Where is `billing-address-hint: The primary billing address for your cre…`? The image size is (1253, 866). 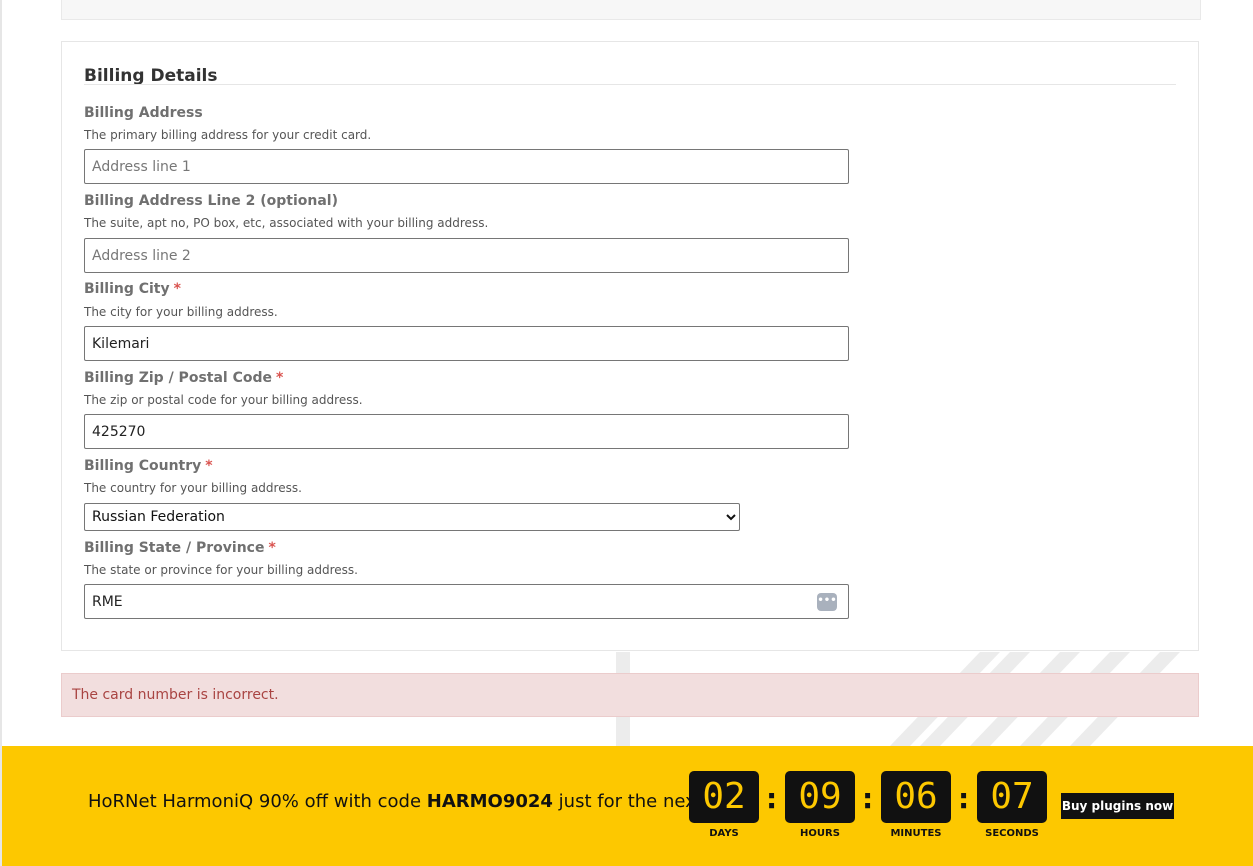
billing-address-hint: The primary billing address for your cre… is located at coordinates (228, 135).